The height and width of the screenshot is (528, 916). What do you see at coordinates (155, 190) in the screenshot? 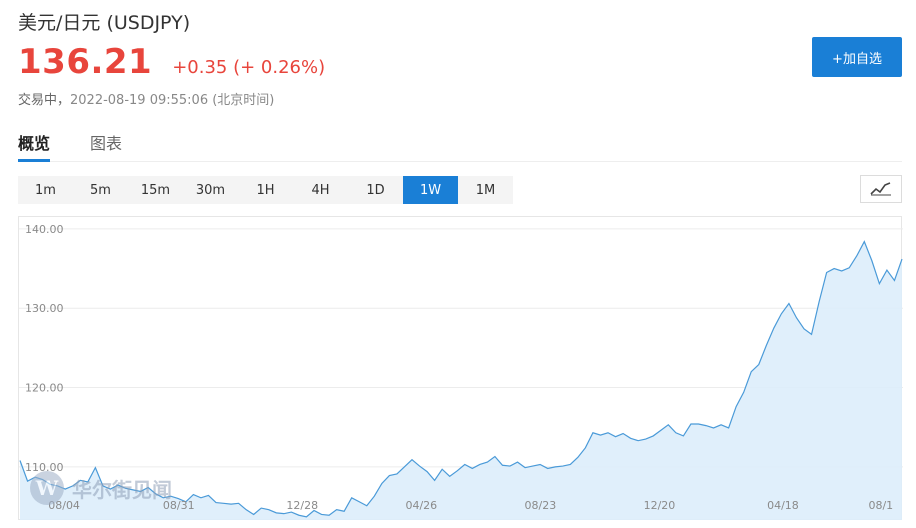
I see `interval-15m: 15m` at bounding box center [155, 190].